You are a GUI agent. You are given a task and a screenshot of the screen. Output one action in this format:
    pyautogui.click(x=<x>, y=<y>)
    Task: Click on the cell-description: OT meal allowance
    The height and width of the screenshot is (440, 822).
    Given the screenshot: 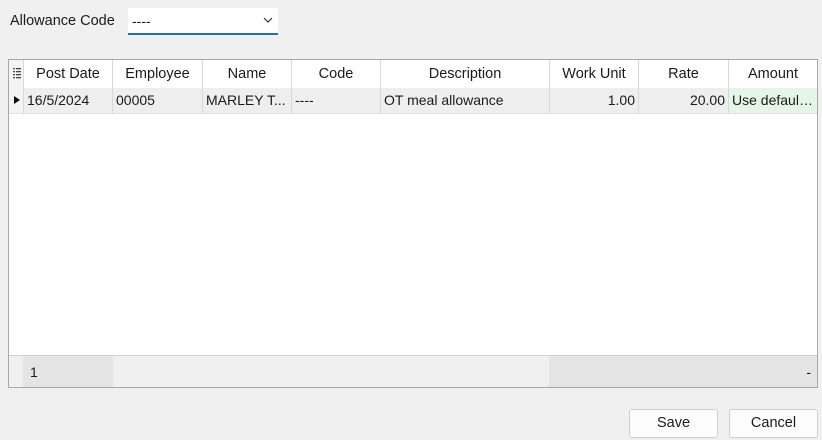 What is the action you would take?
    pyautogui.click(x=465, y=100)
    